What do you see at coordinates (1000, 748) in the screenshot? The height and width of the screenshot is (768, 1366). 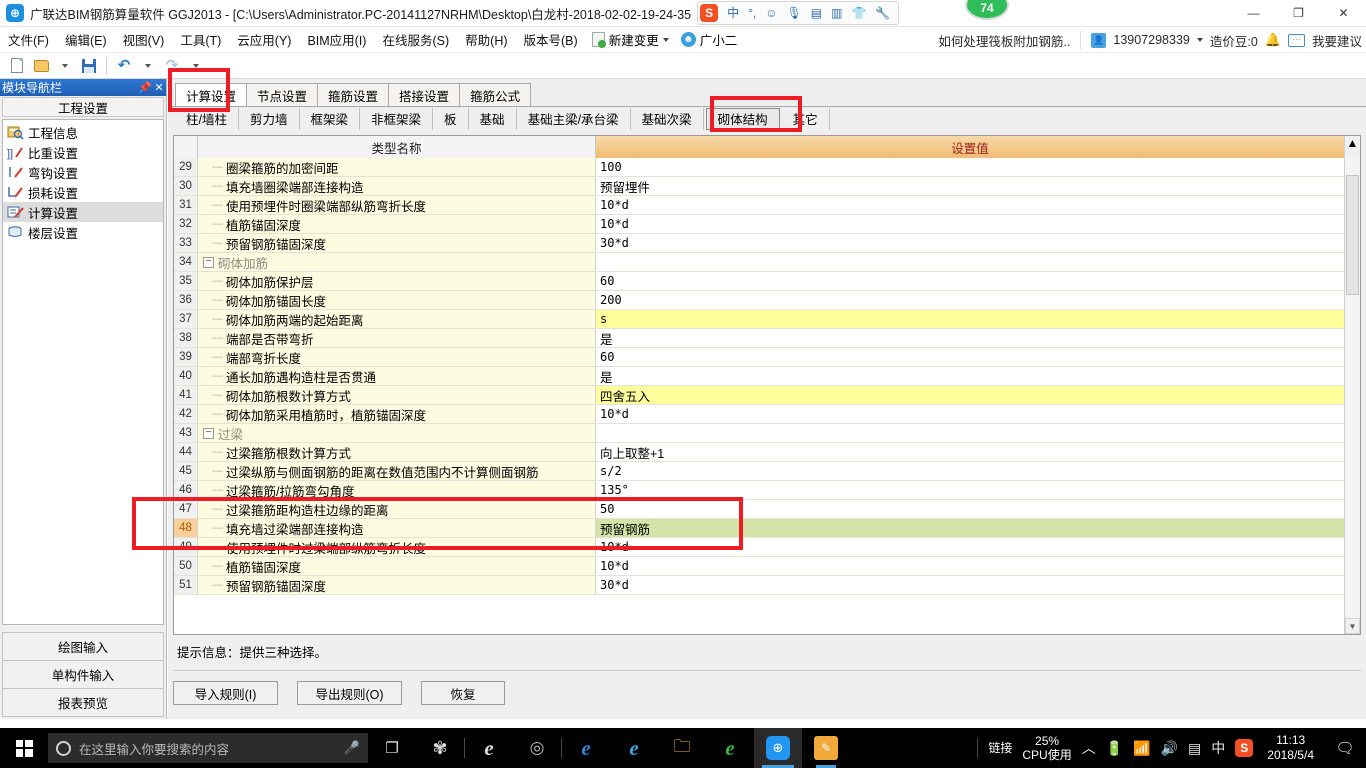 I see `tray-link-label: 链接` at bounding box center [1000, 748].